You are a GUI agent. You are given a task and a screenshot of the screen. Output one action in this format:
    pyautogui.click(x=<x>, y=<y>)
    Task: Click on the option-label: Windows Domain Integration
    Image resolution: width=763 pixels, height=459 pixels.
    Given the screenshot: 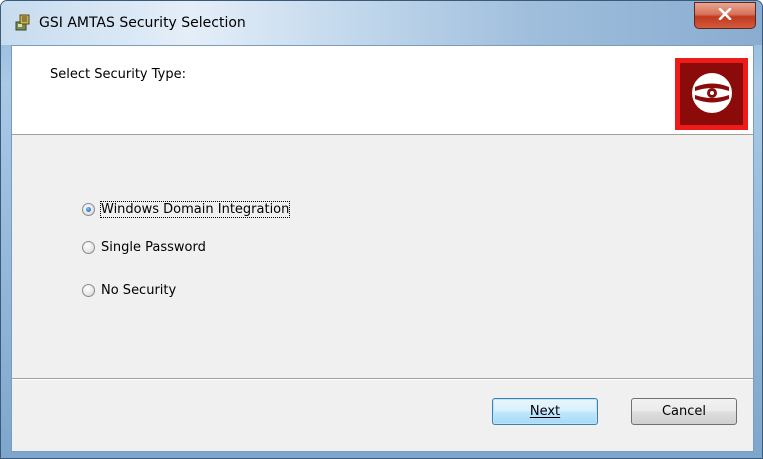 What is the action you would take?
    pyautogui.click(x=195, y=209)
    